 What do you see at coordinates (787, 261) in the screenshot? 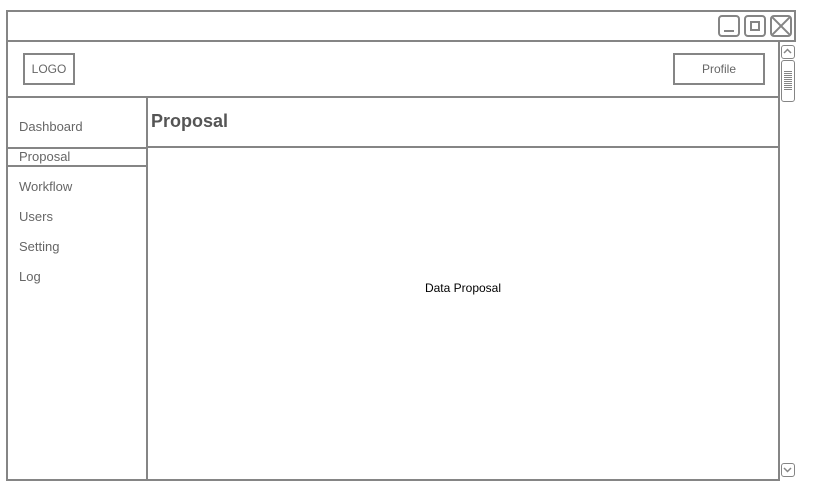
I see `vertical-scrollbar` at bounding box center [787, 261].